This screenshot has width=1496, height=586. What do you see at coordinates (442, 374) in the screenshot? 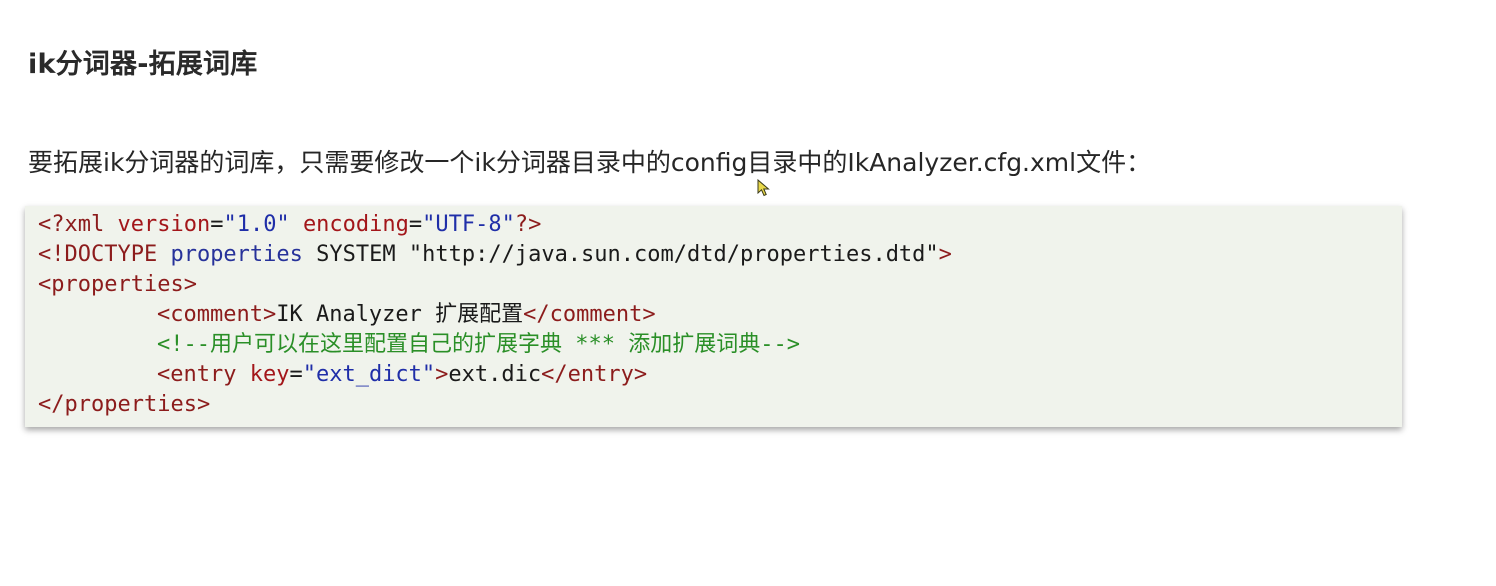
I see `entry-open-tag-end: >` at bounding box center [442, 374].